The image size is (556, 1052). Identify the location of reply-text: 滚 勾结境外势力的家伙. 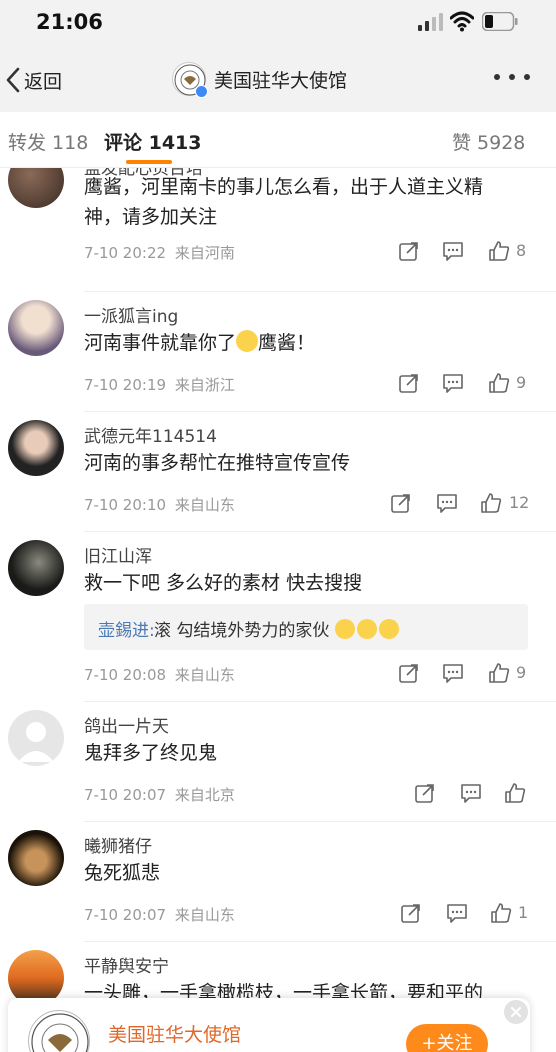
(276, 628).